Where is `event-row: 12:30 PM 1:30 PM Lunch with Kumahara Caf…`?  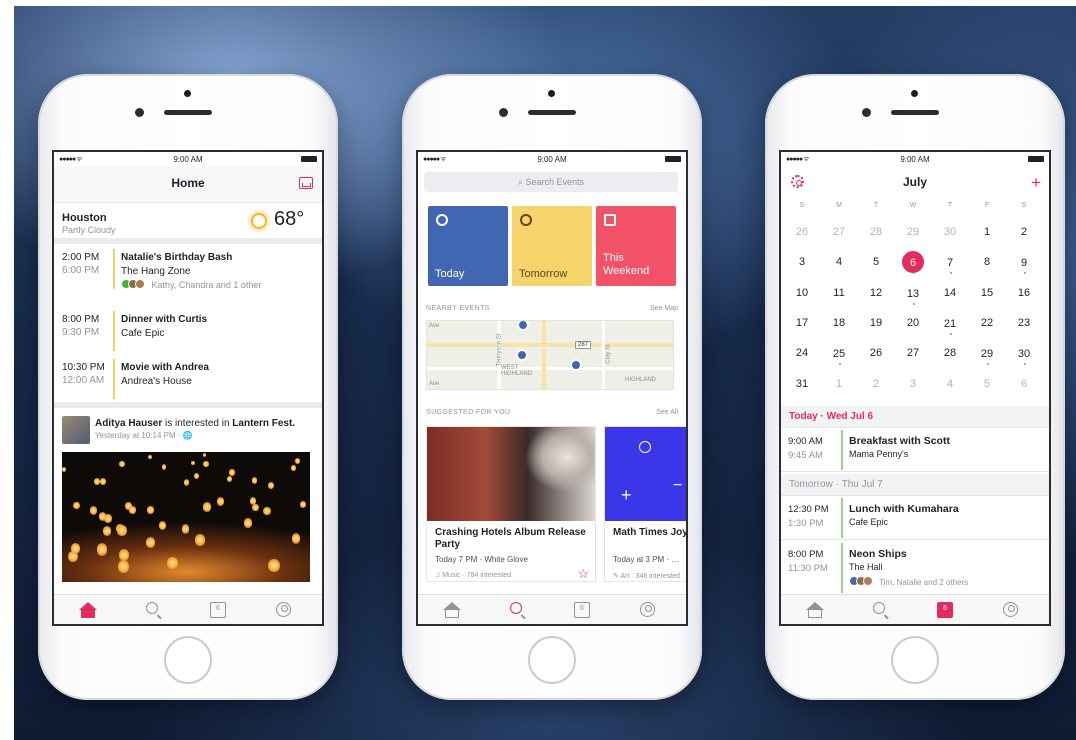
event-row: 12:30 PM 1:30 PM Lunch with Kumahara Caf… is located at coordinates (915, 518).